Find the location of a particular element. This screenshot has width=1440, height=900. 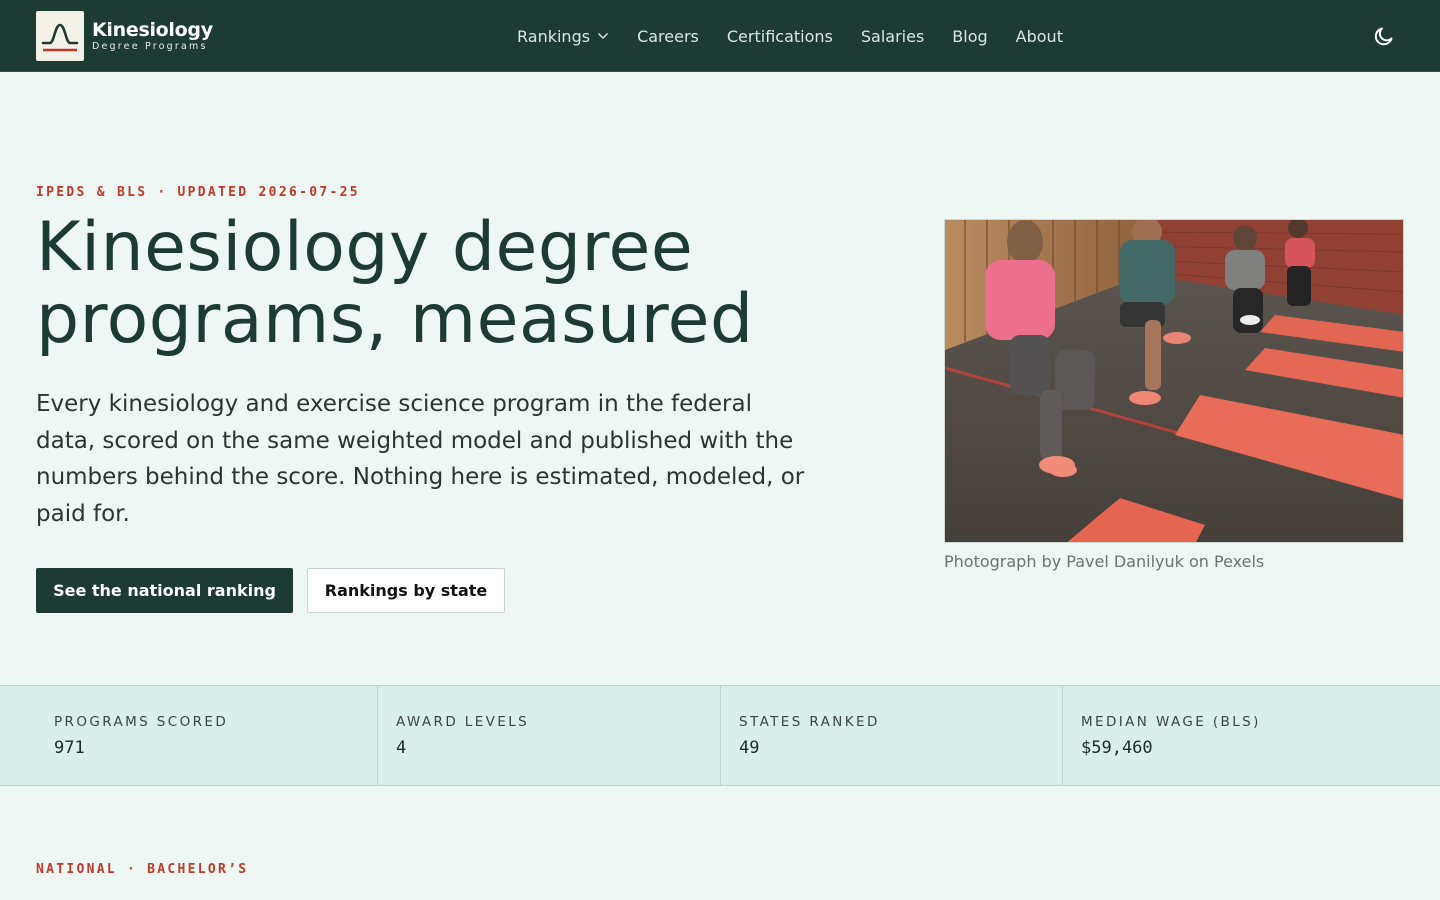

stat-label: AWARD LEVELS is located at coordinates (463, 722).